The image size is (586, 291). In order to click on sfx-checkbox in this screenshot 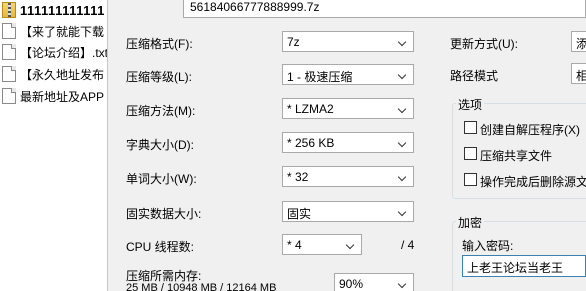, I will do `click(470, 127)`.